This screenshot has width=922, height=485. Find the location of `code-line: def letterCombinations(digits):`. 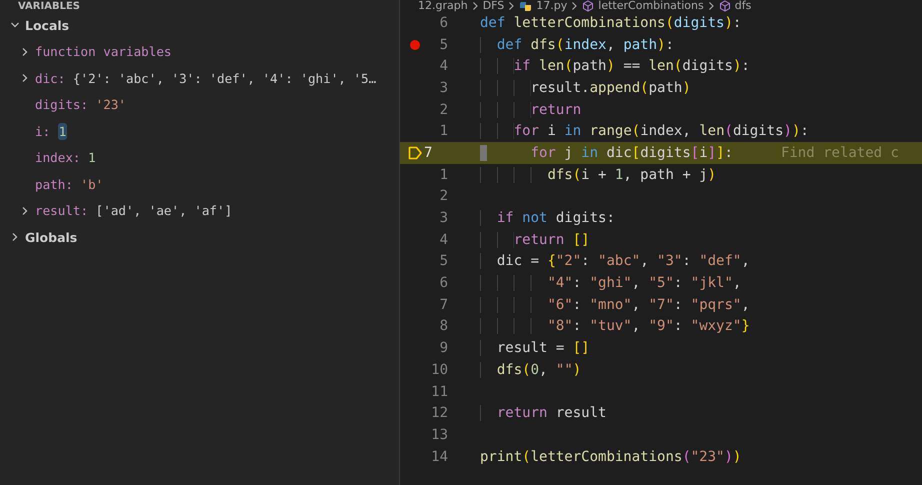

code-line: def letterCombinations(digits): is located at coordinates (611, 22).